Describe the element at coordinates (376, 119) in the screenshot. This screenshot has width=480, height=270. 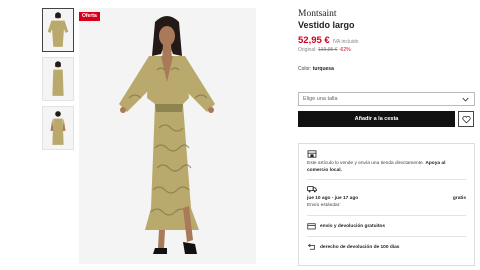
I see `add-to-cart-button: Añadir a la cesta` at that location.